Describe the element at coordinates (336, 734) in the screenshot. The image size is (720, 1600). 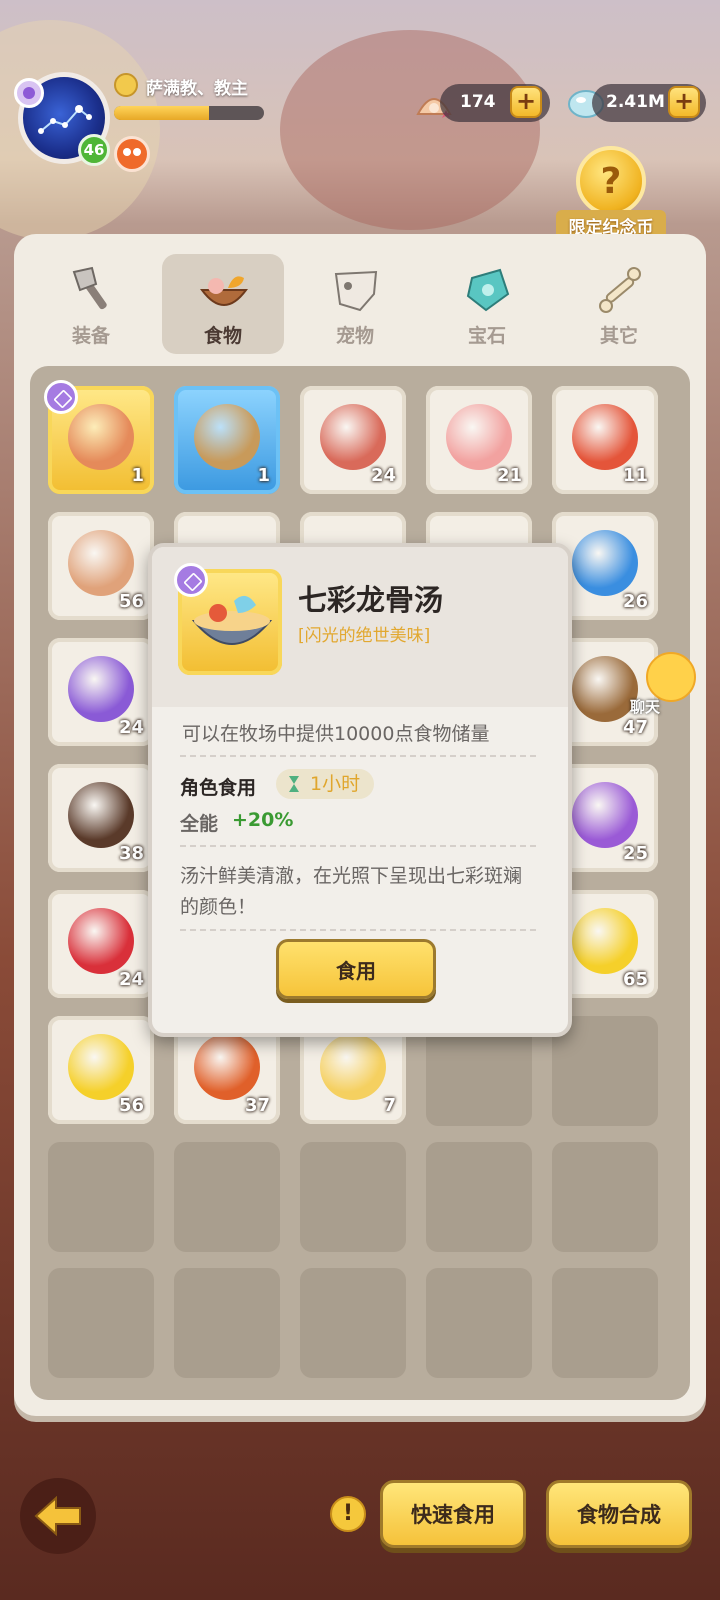
I see `popup-description: 可以在牧场中提供10000点食物储量` at that location.